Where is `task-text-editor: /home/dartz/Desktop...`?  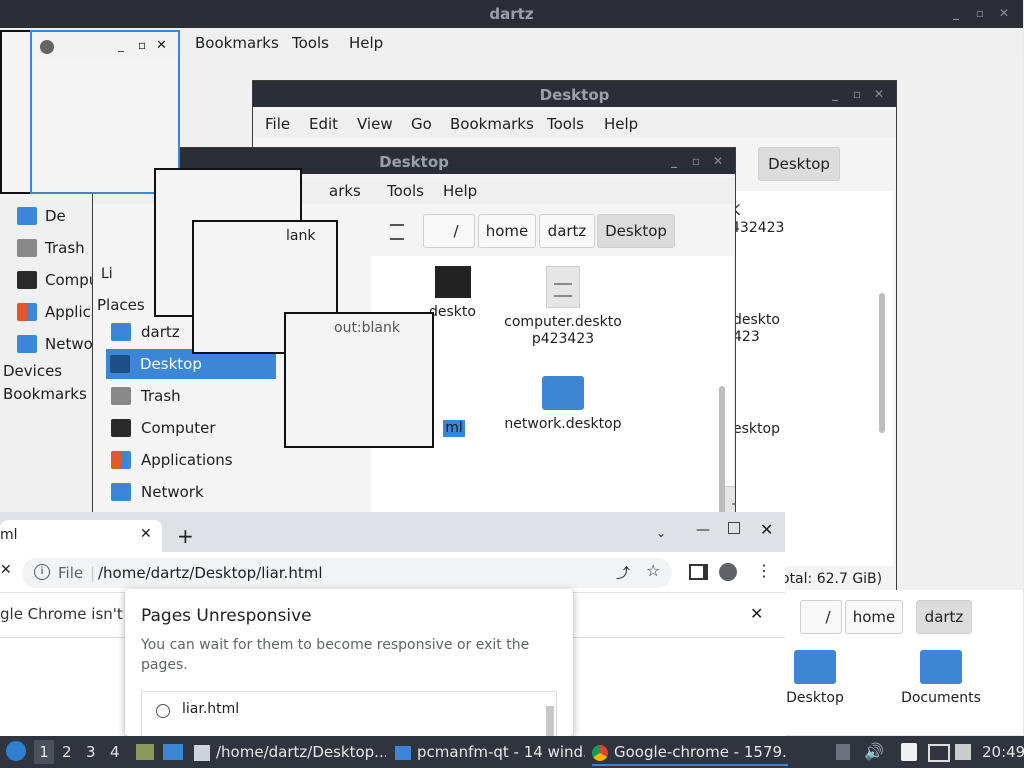
task-text-editor: /home/dartz/Desktop... is located at coordinates (290, 752).